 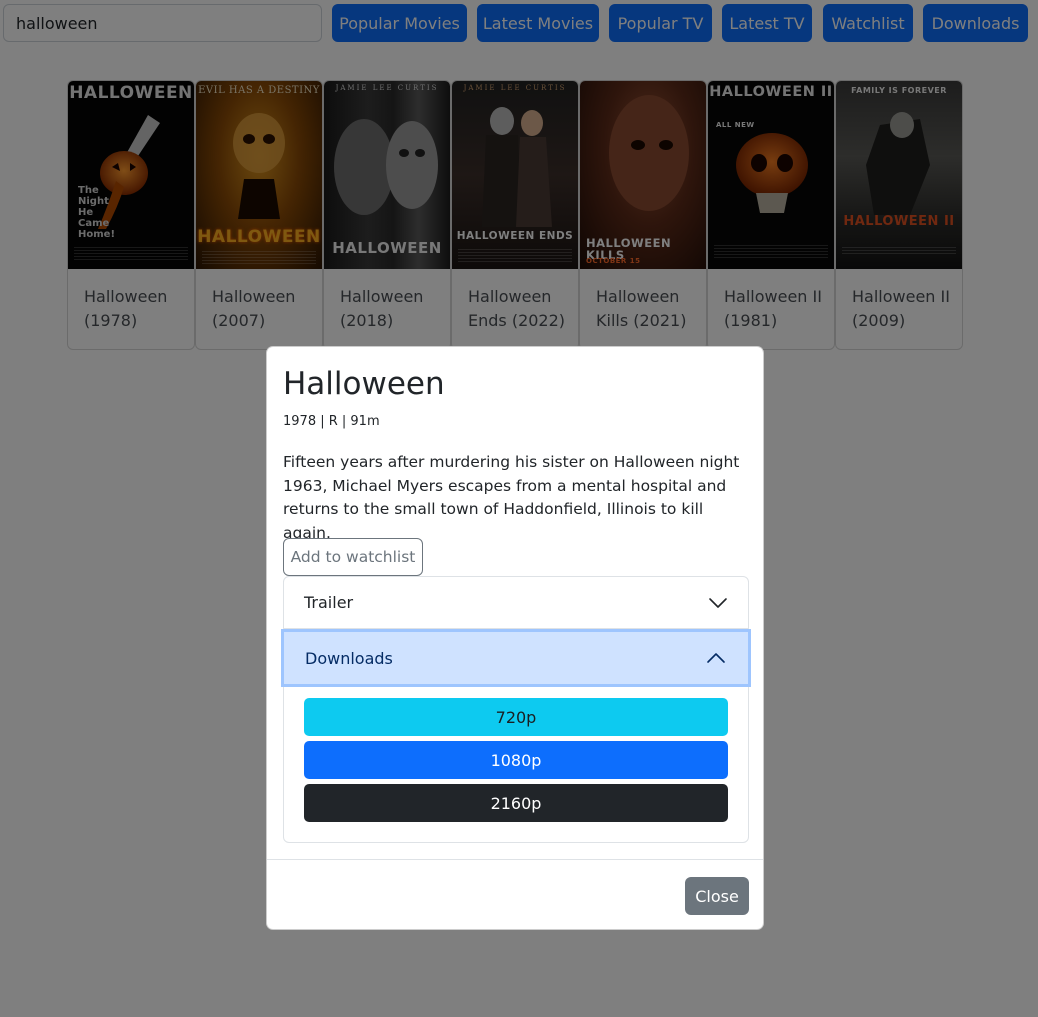 I want to click on accordion-downloads-label: Downloads, so click(x=349, y=658).